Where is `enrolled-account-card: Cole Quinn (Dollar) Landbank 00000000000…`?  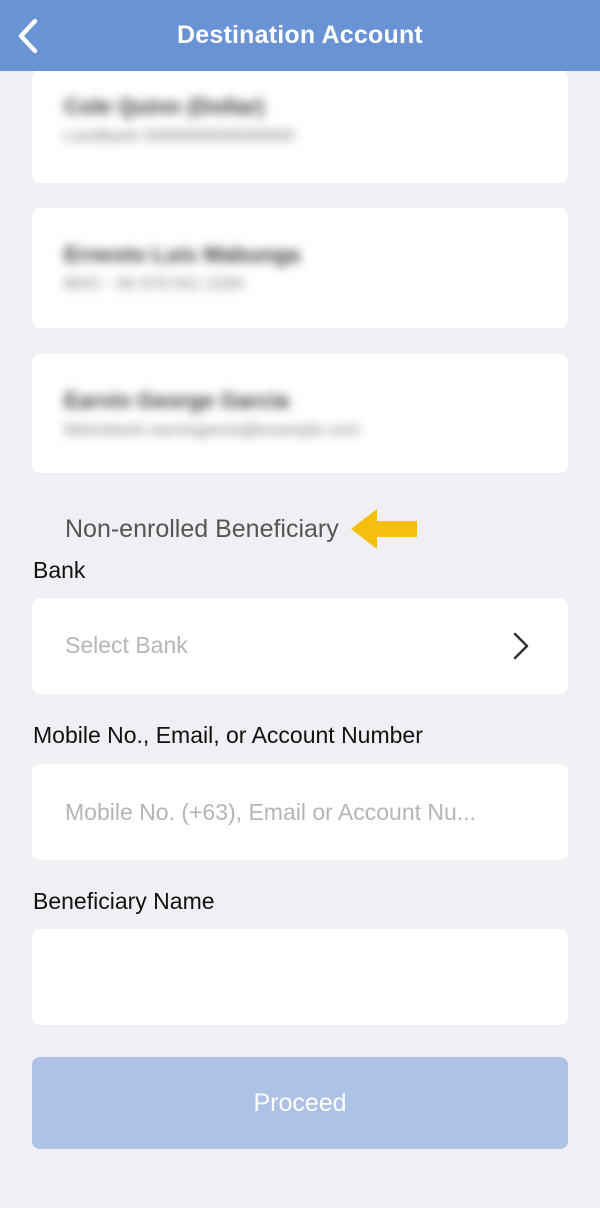 enrolled-account-card: Cole Quinn (Dollar) Landbank 00000000000… is located at coordinates (300, 126).